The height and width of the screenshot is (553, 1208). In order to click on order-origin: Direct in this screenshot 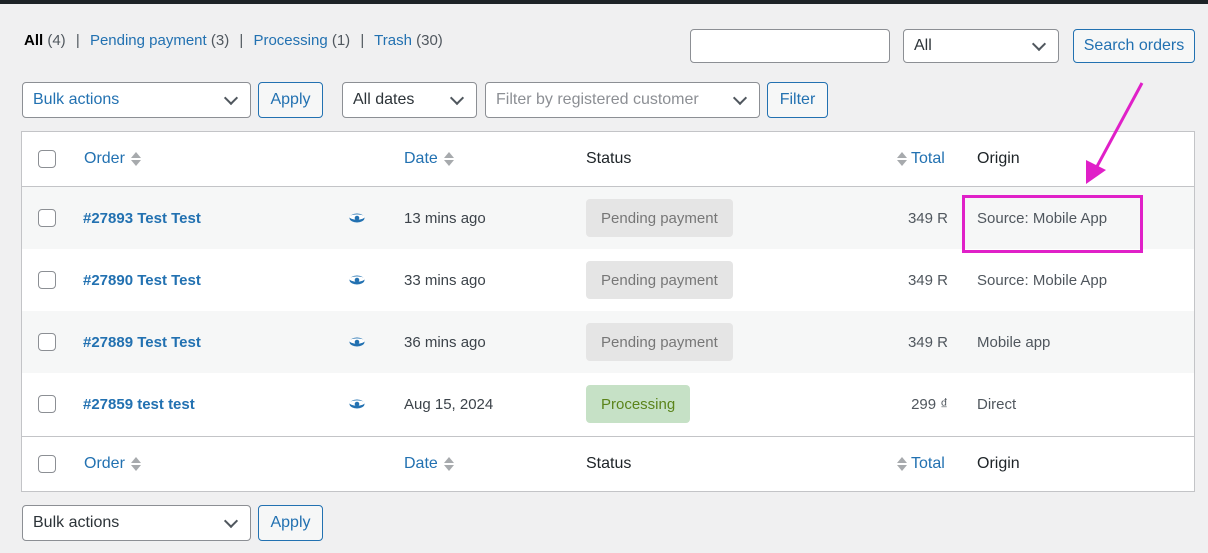, I will do `click(997, 404)`.